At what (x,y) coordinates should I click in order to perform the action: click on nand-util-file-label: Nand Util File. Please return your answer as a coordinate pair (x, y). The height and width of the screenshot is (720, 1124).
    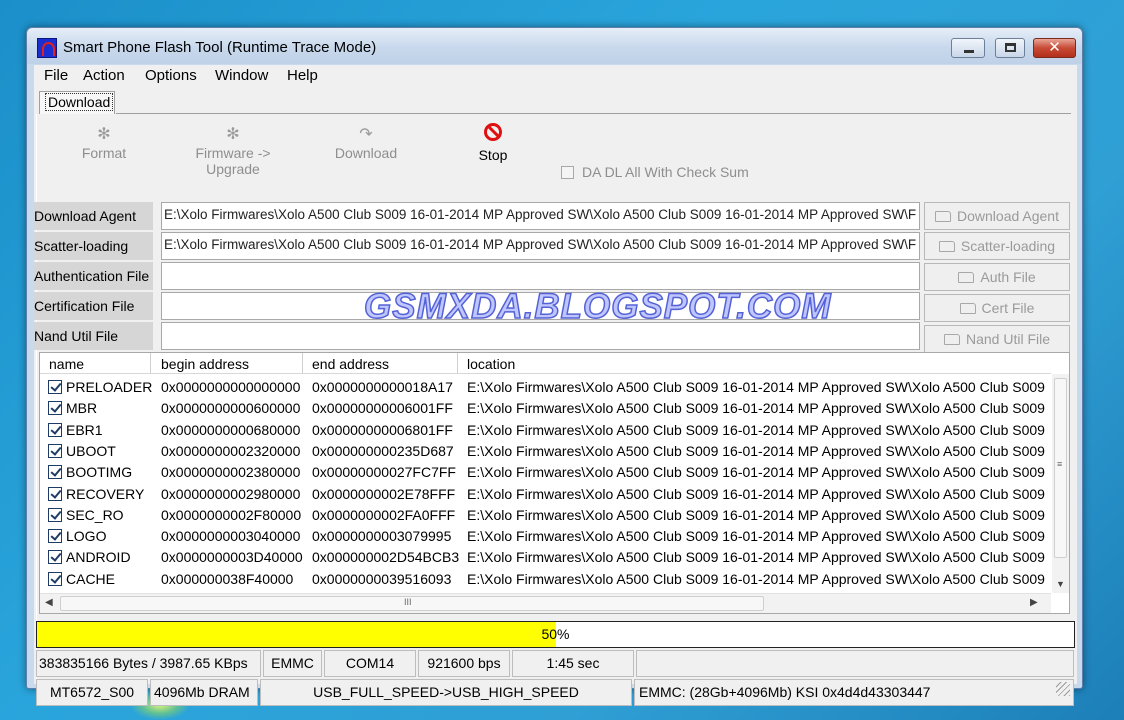
    Looking at the image, I should click on (93, 336).